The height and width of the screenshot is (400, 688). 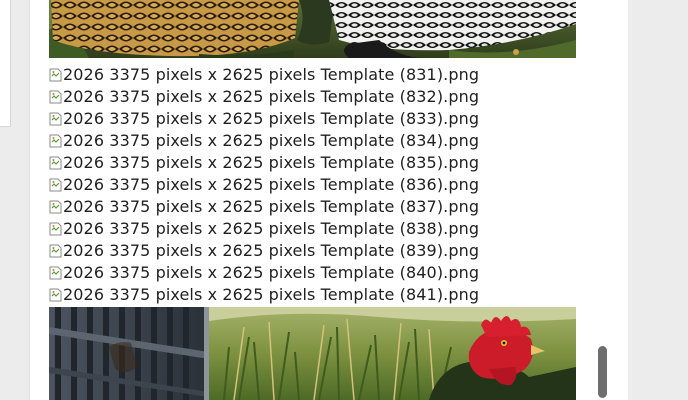 I want to click on chicken-photo, so click(x=312, y=29).